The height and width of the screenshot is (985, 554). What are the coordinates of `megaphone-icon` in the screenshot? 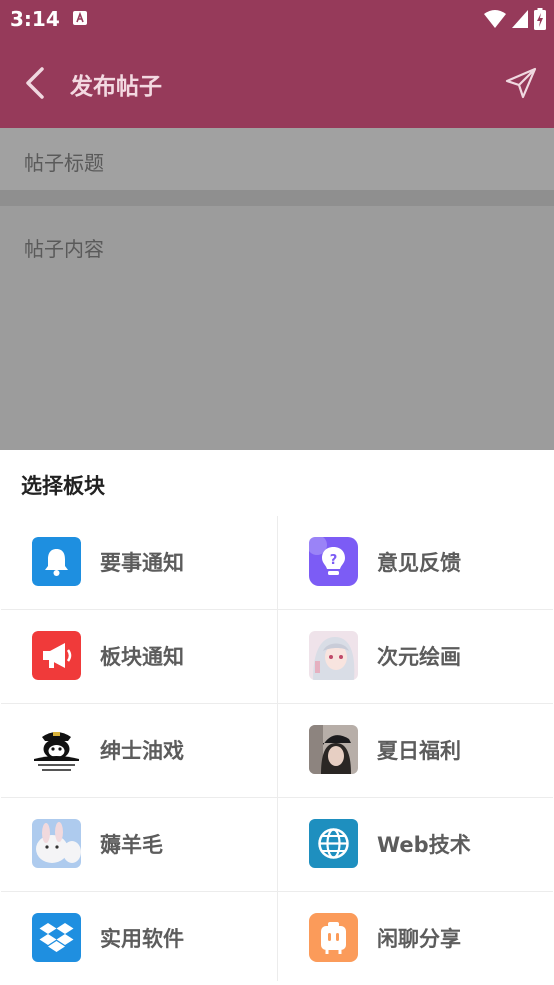 It's located at (56, 655).